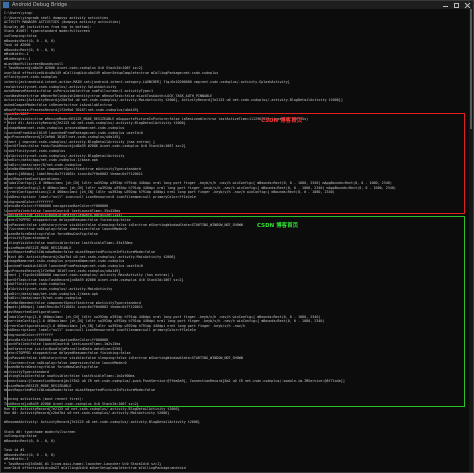  Describe the element at coordinates (34, 63) in the screenshot. I see `console-line: mLastNonFullscreenBounds=null` at that location.